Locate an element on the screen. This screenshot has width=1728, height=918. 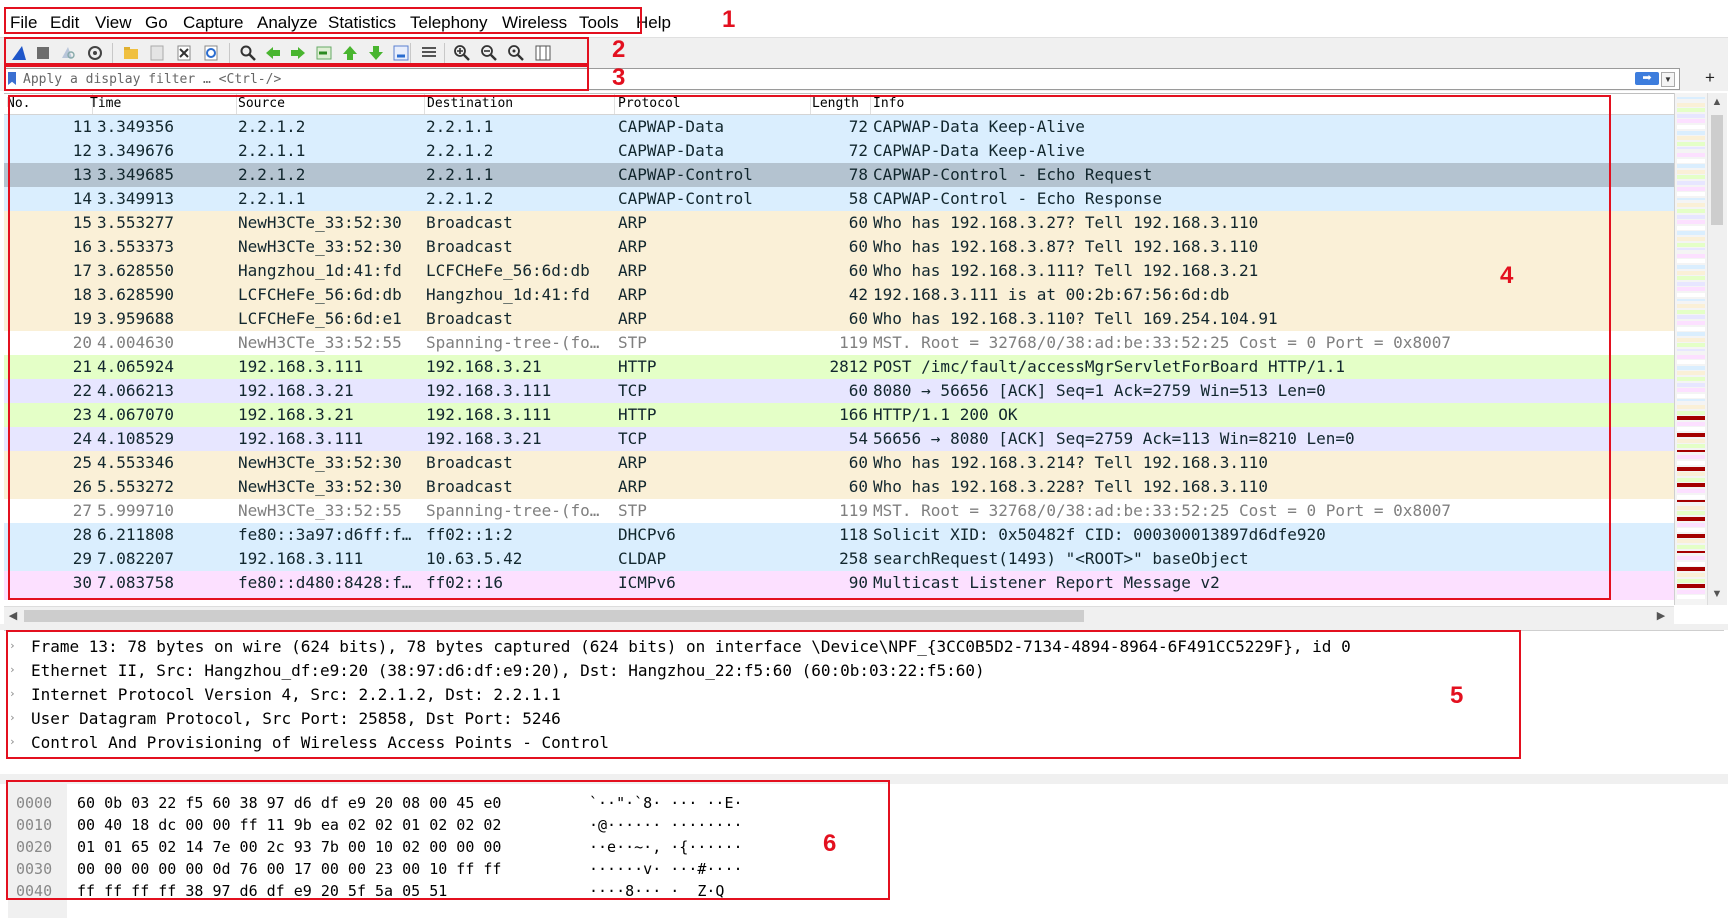
last-packet-icon is located at coordinates (376, 53).